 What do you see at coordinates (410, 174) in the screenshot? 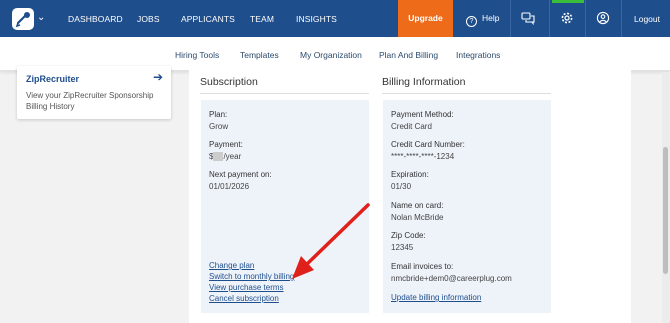
I see `expiration-label: Expiration:` at bounding box center [410, 174].